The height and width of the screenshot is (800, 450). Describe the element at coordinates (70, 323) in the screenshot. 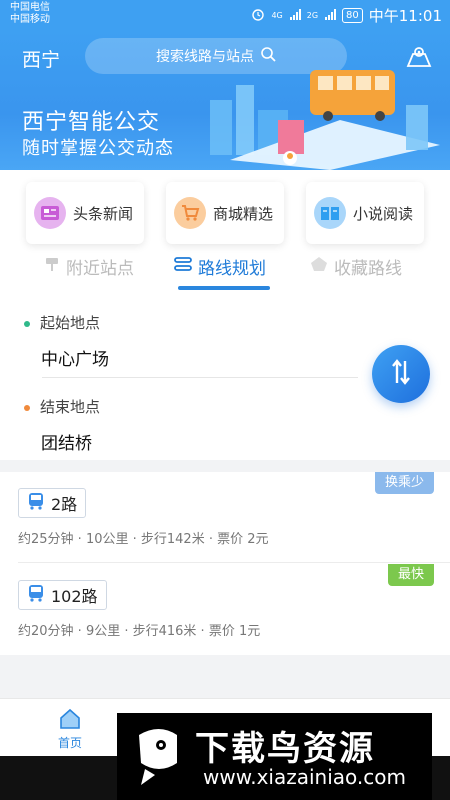

I see `start-label: 起始地点` at that location.